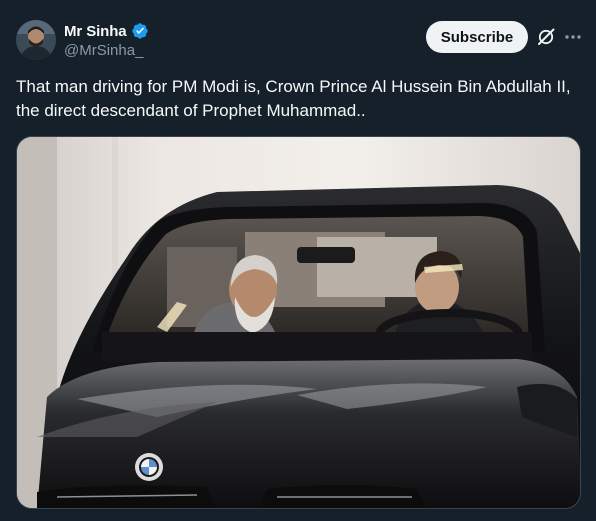 This screenshot has width=596, height=521. What do you see at coordinates (546, 37) in the screenshot?
I see `grok-icon` at bounding box center [546, 37].